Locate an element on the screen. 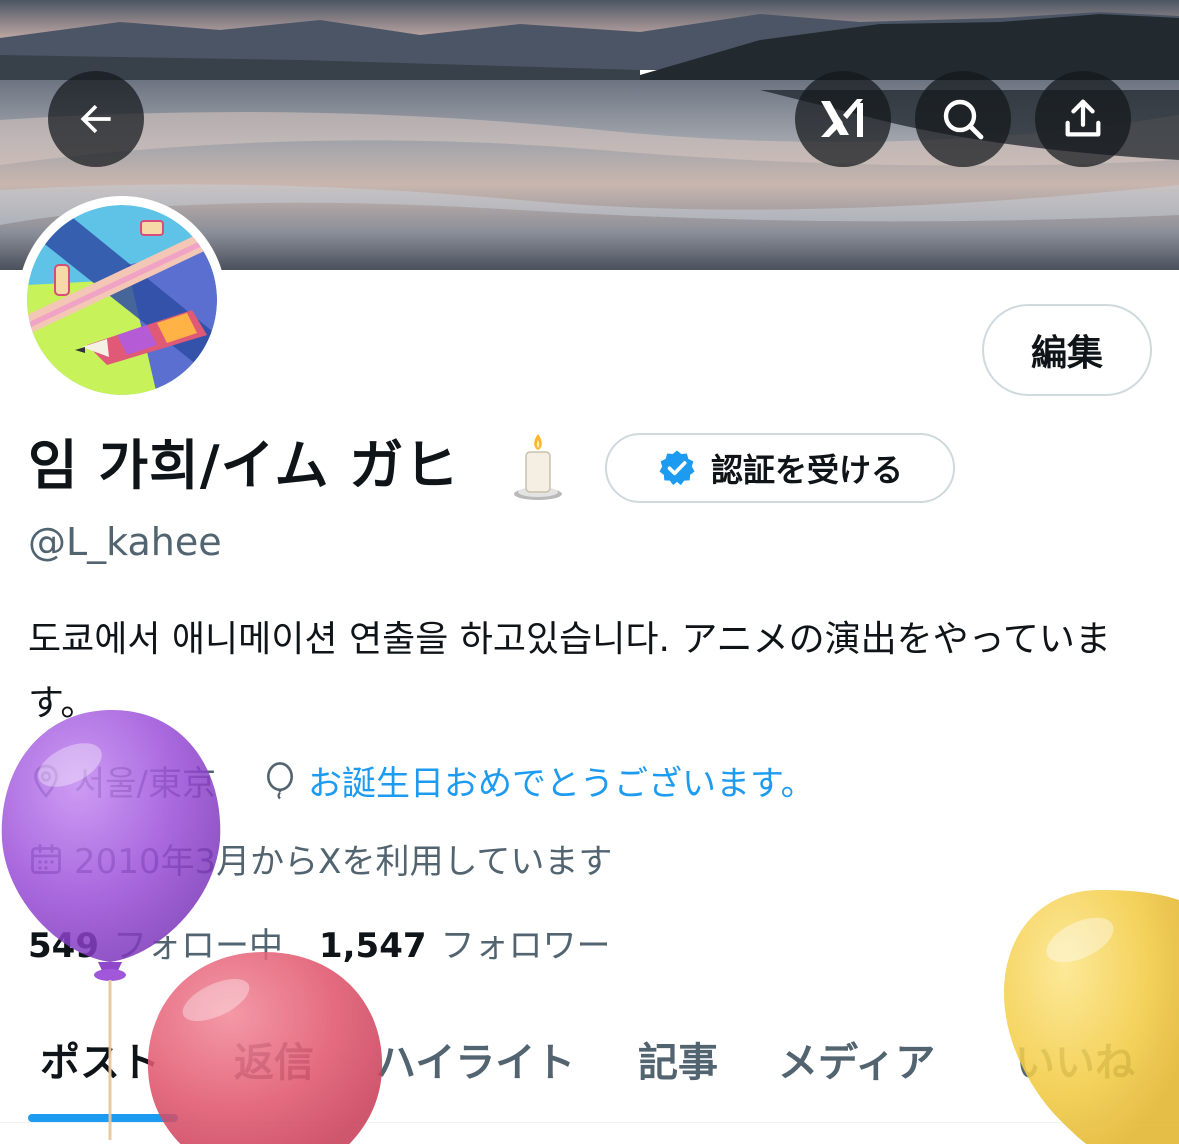  location-text: 서울/東京 is located at coordinates (145, 784).